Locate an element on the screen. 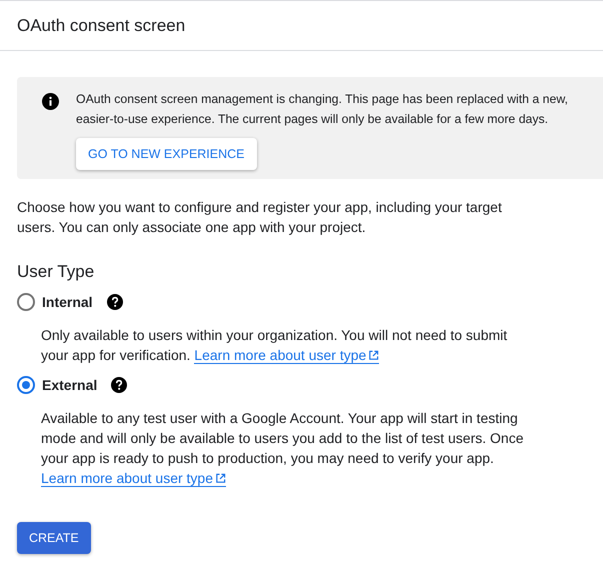 The image size is (603, 584). option-description: Only available to users within your organization. You will not need to submit your app for verification. Learn more about user type is located at coordinates (274, 345).